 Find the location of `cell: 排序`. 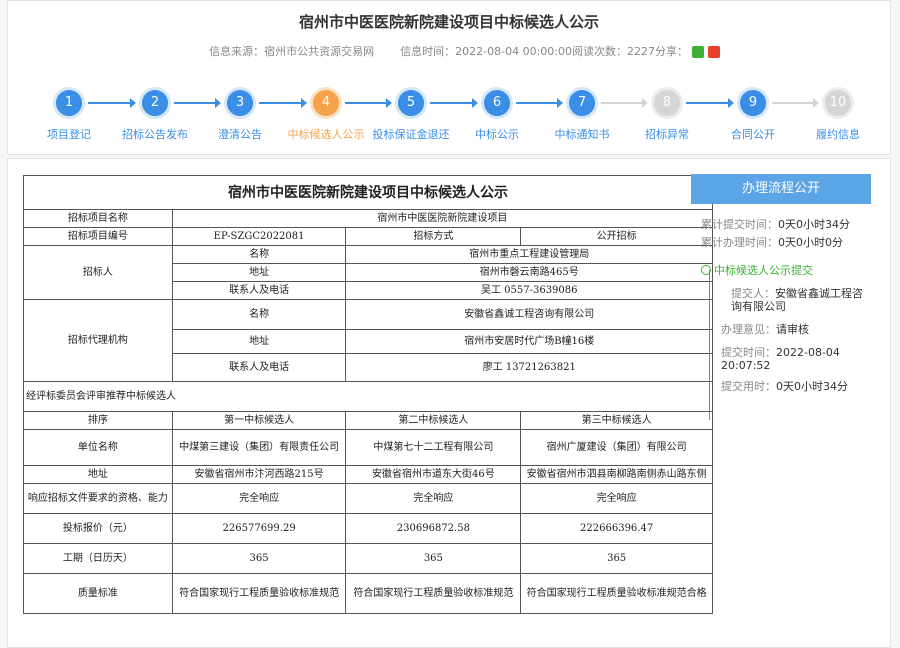

cell: 排序 is located at coordinates (98, 420).